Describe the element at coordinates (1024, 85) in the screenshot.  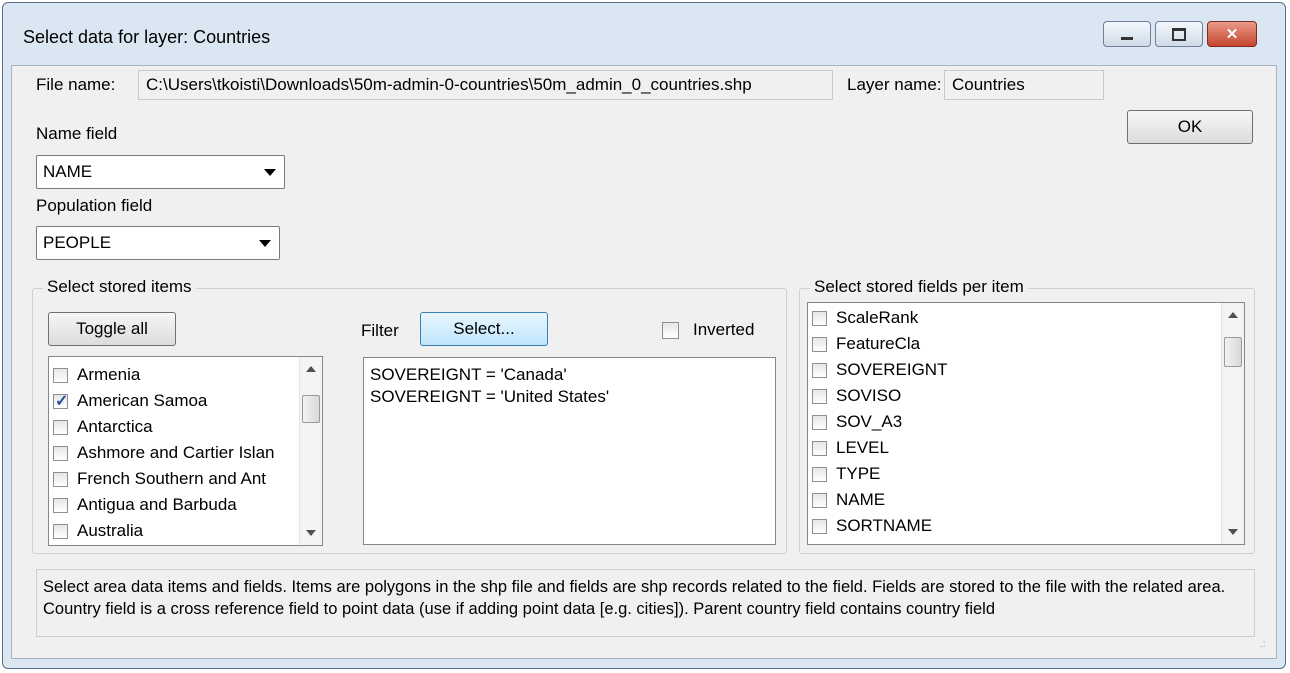
I see `layer-name-field: Countries` at that location.